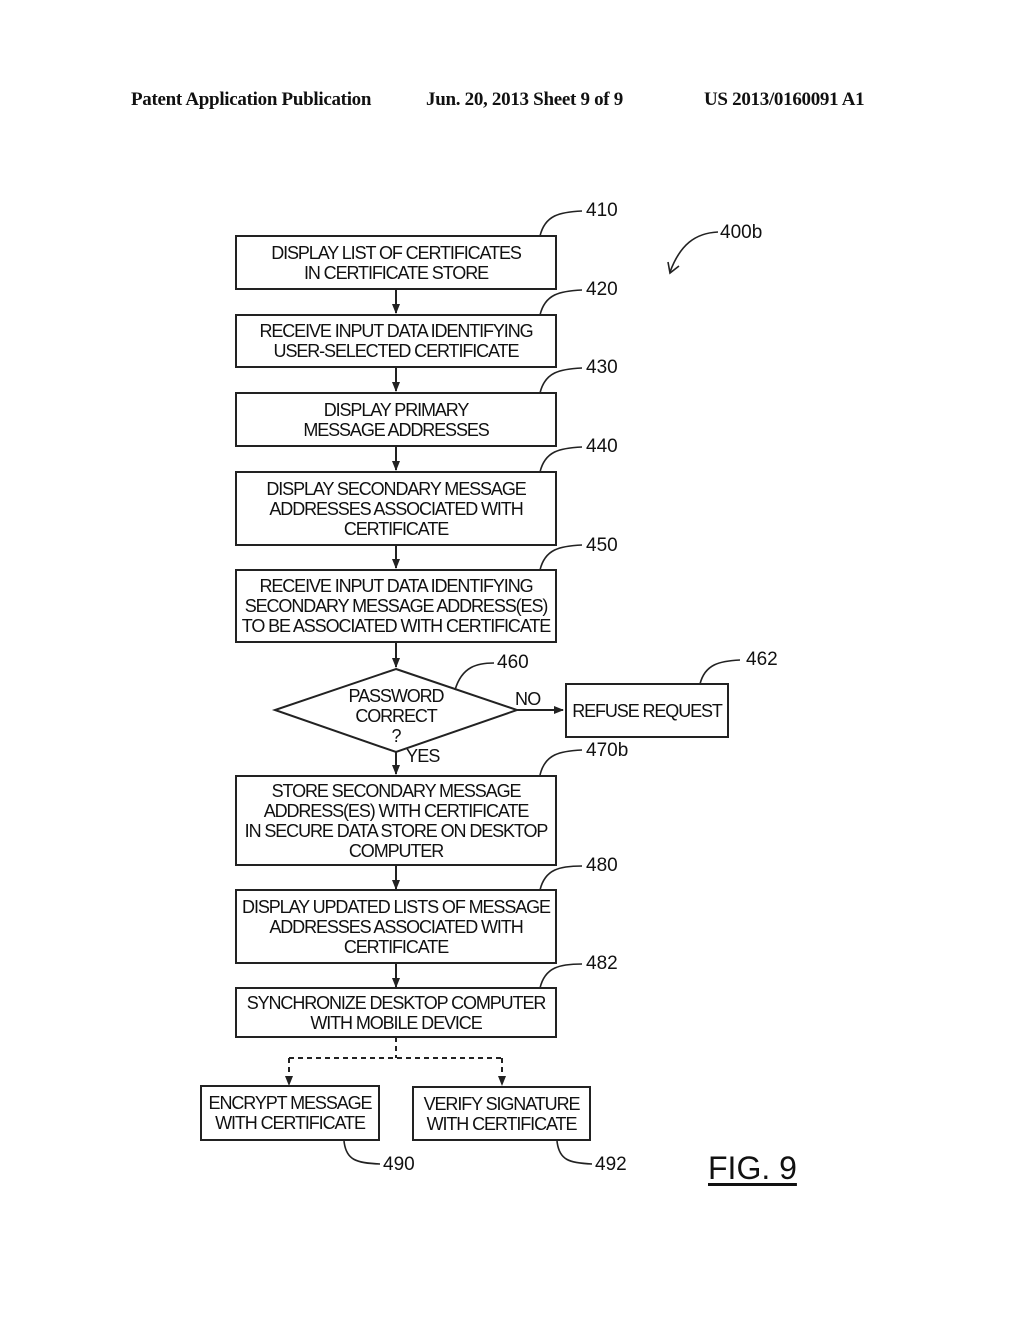 This screenshot has height=1320, width=1024. I want to click on ref-410: 410, so click(602, 210).